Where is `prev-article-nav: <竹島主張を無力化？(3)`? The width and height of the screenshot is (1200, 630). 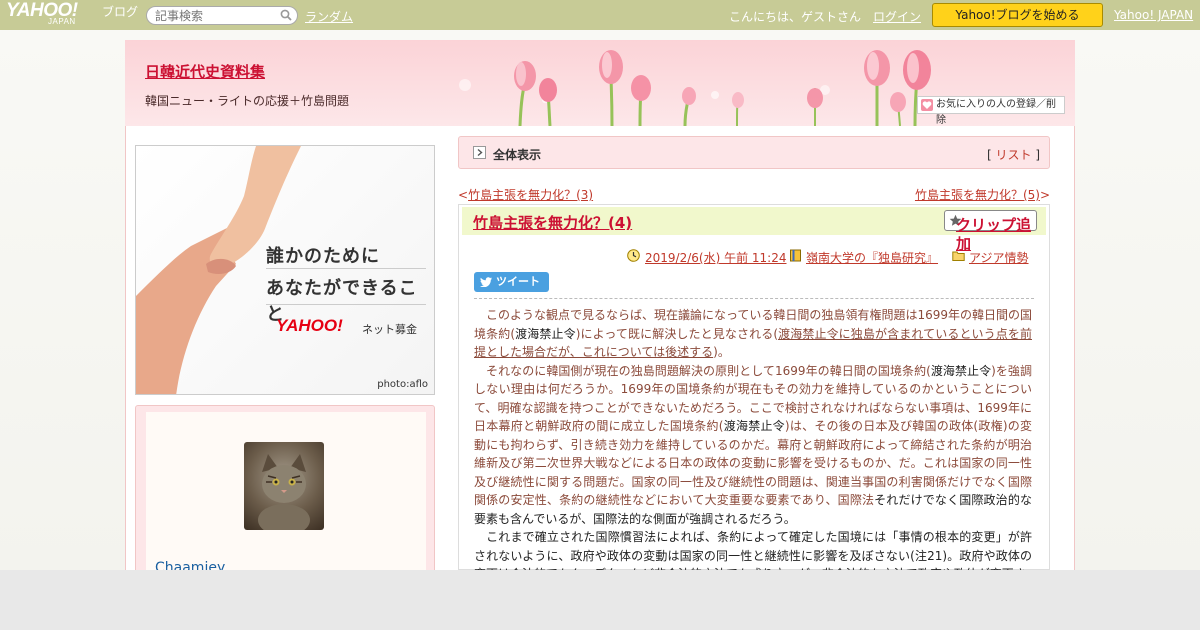
prev-article-nav: <竹島主張を無力化？(3) is located at coordinates (525, 194).